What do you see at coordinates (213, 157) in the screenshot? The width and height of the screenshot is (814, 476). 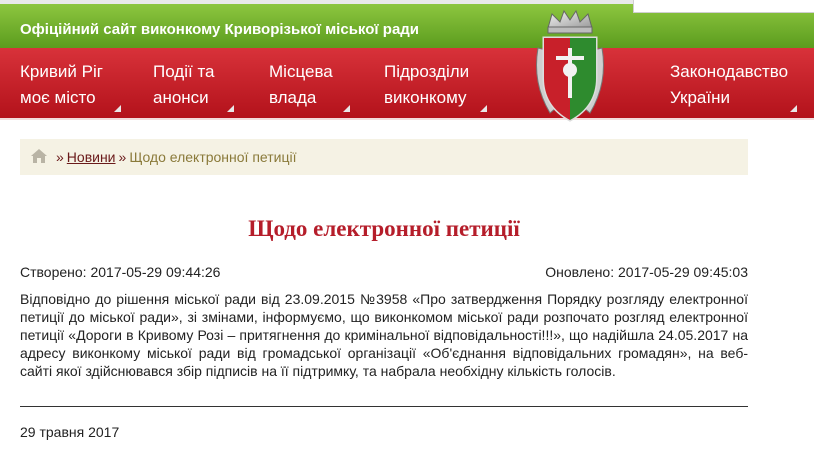 I see `breadcrumb-current: Щодо електронної петиції` at bounding box center [213, 157].